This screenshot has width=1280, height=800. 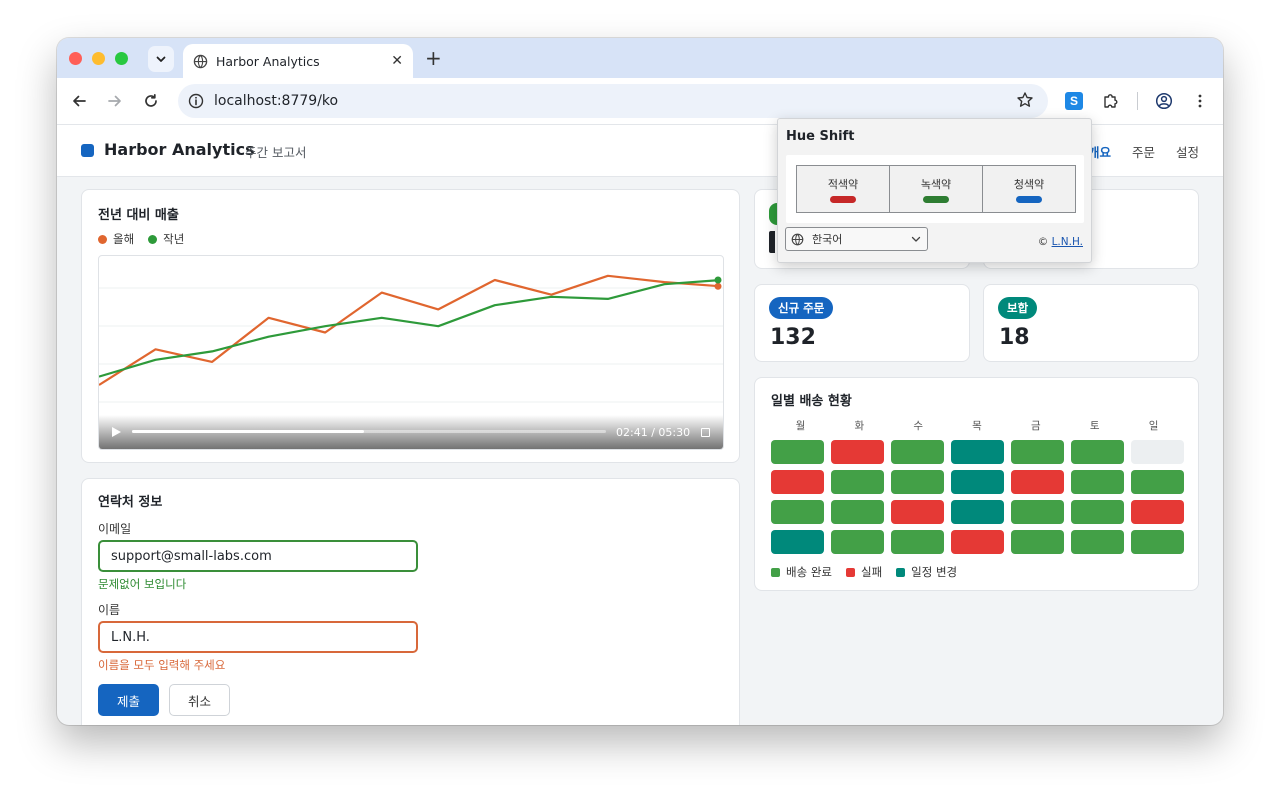 What do you see at coordinates (856, 239) in the screenshot?
I see `language-select: 한국어` at bounding box center [856, 239].